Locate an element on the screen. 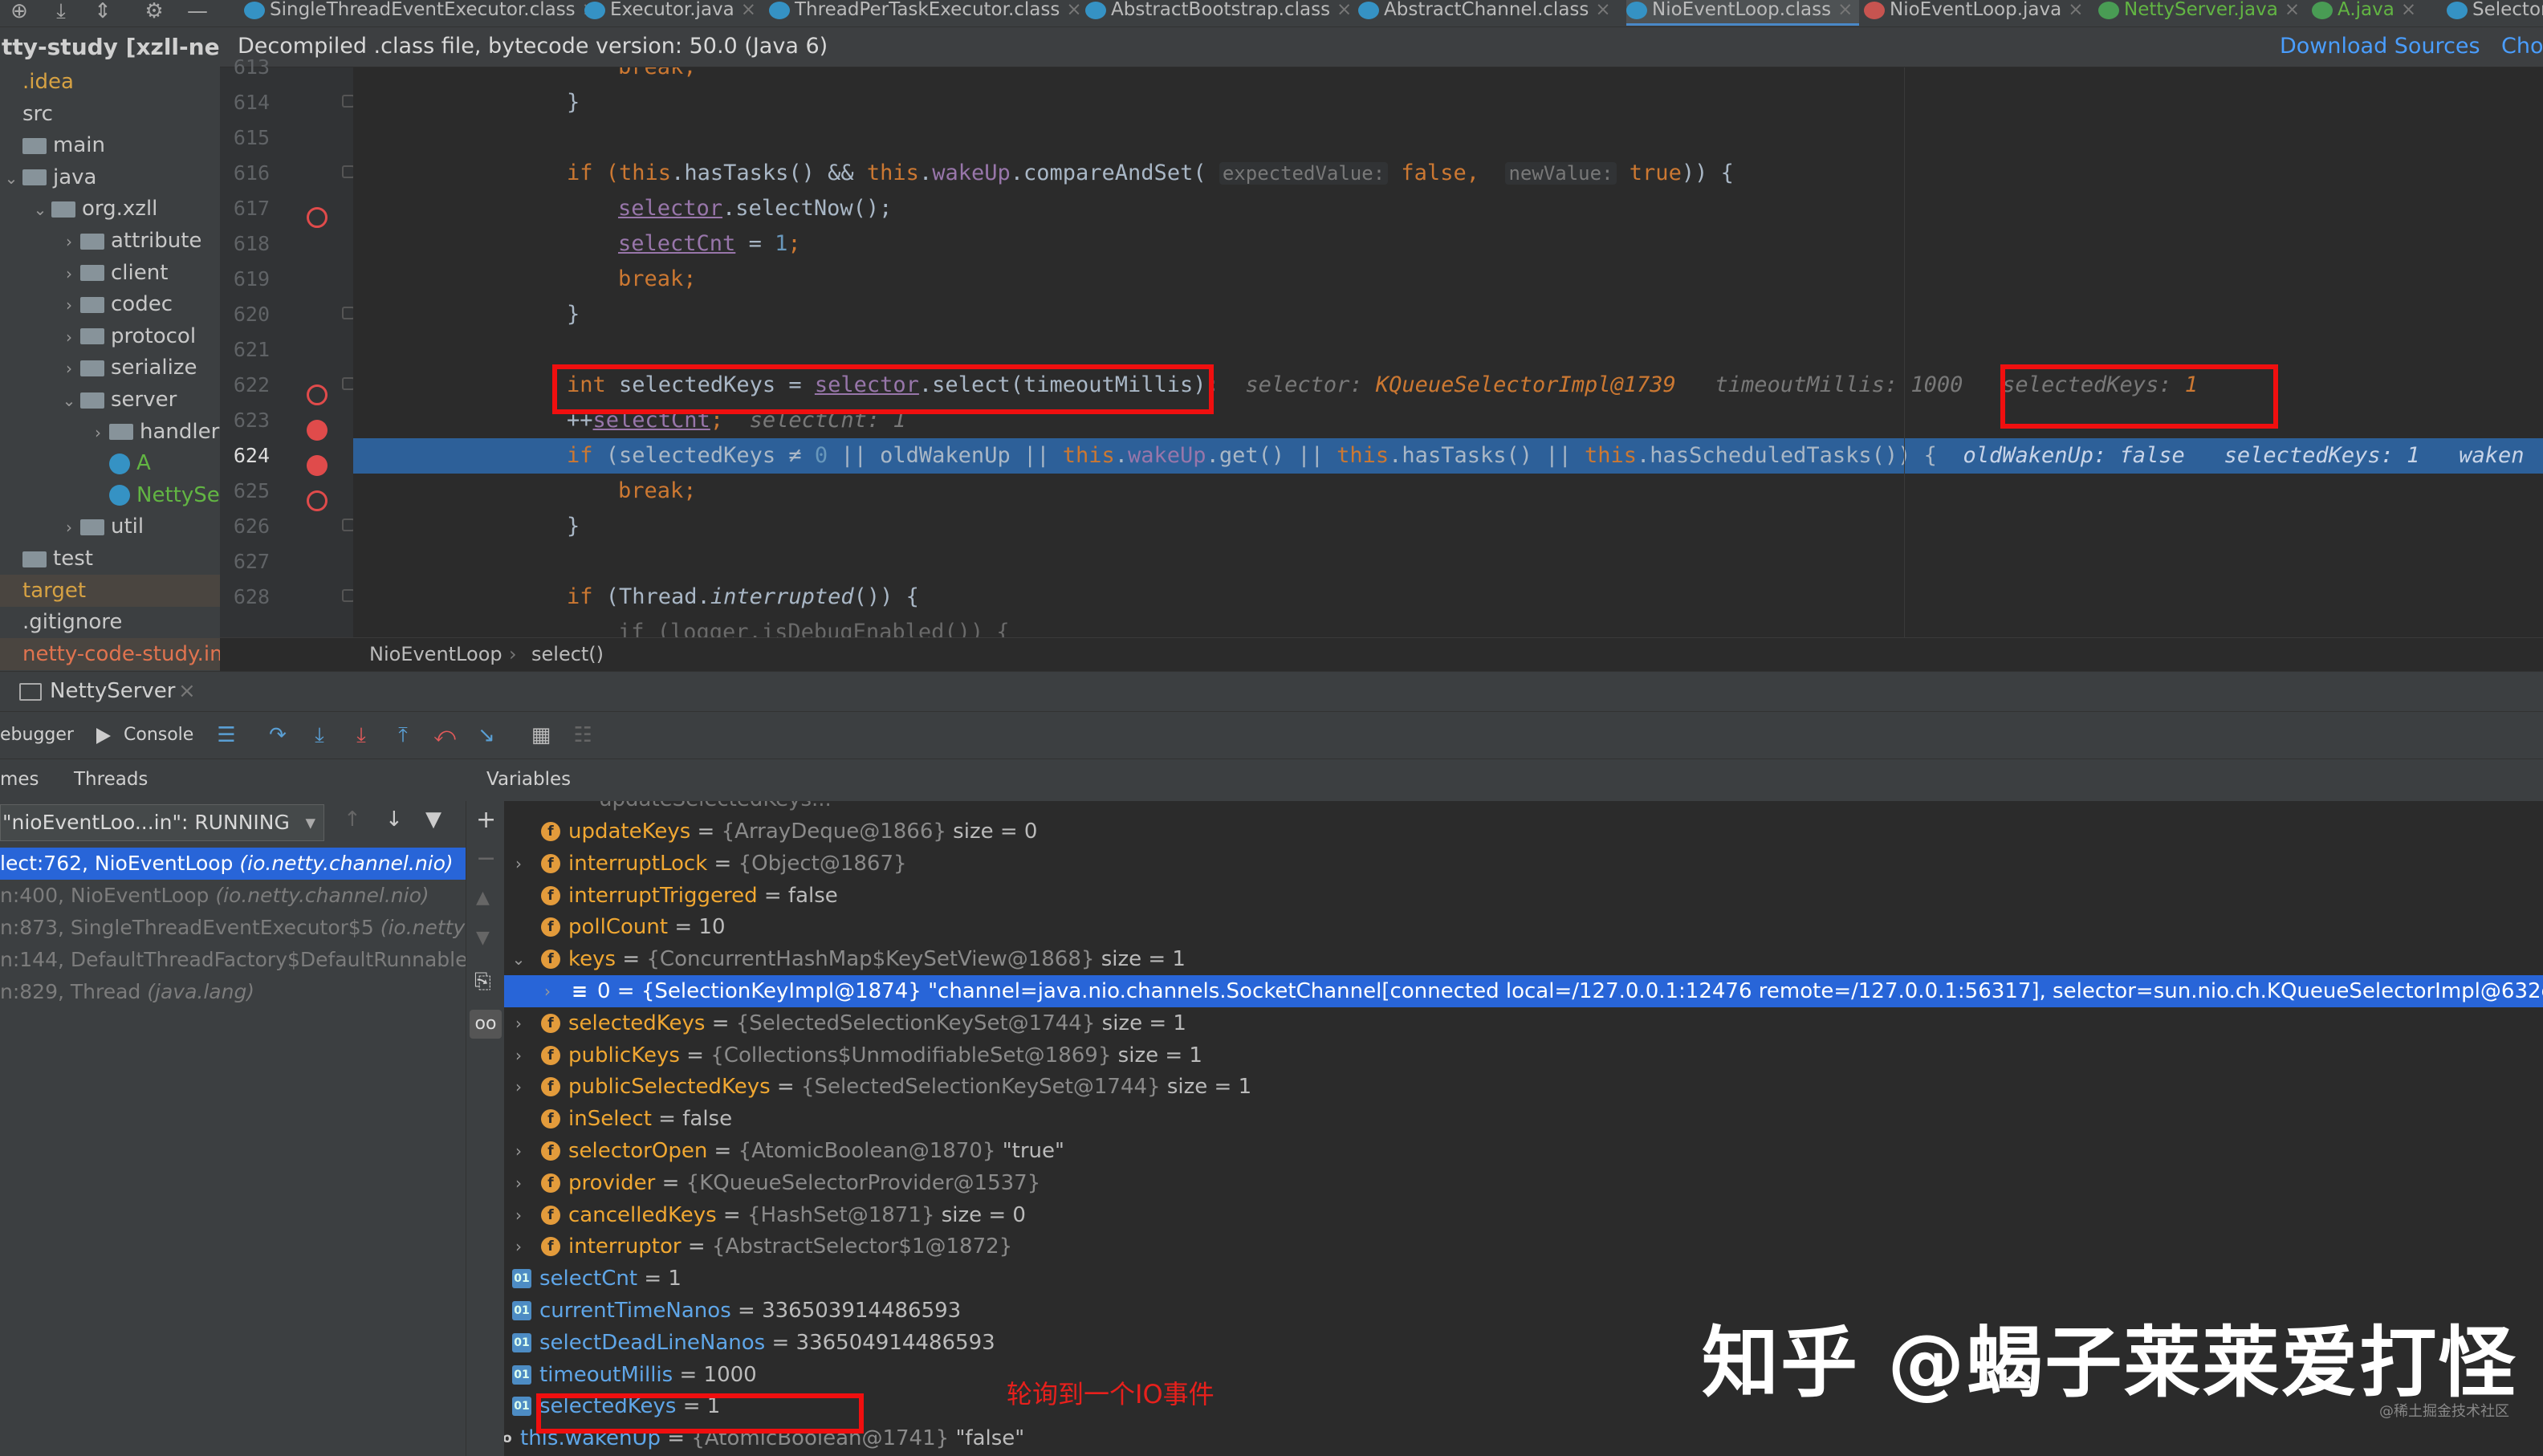 The width and height of the screenshot is (2543, 1456). move-down-icon: ▼ is located at coordinates (483, 938).